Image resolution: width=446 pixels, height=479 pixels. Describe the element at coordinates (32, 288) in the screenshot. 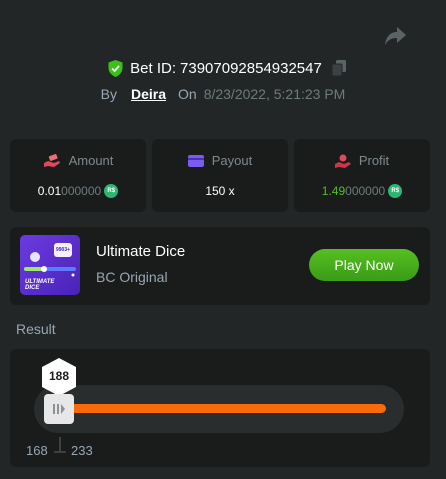

I see `thumb-title-line-2: DICE` at that location.